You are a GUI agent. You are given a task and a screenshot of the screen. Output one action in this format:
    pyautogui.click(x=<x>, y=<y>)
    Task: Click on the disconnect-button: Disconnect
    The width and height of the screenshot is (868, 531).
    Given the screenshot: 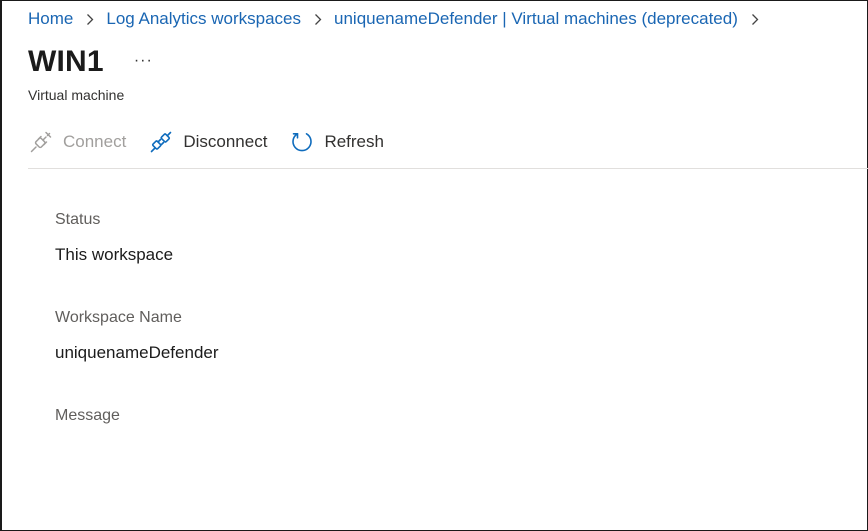 What is the action you would take?
    pyautogui.click(x=207, y=142)
    